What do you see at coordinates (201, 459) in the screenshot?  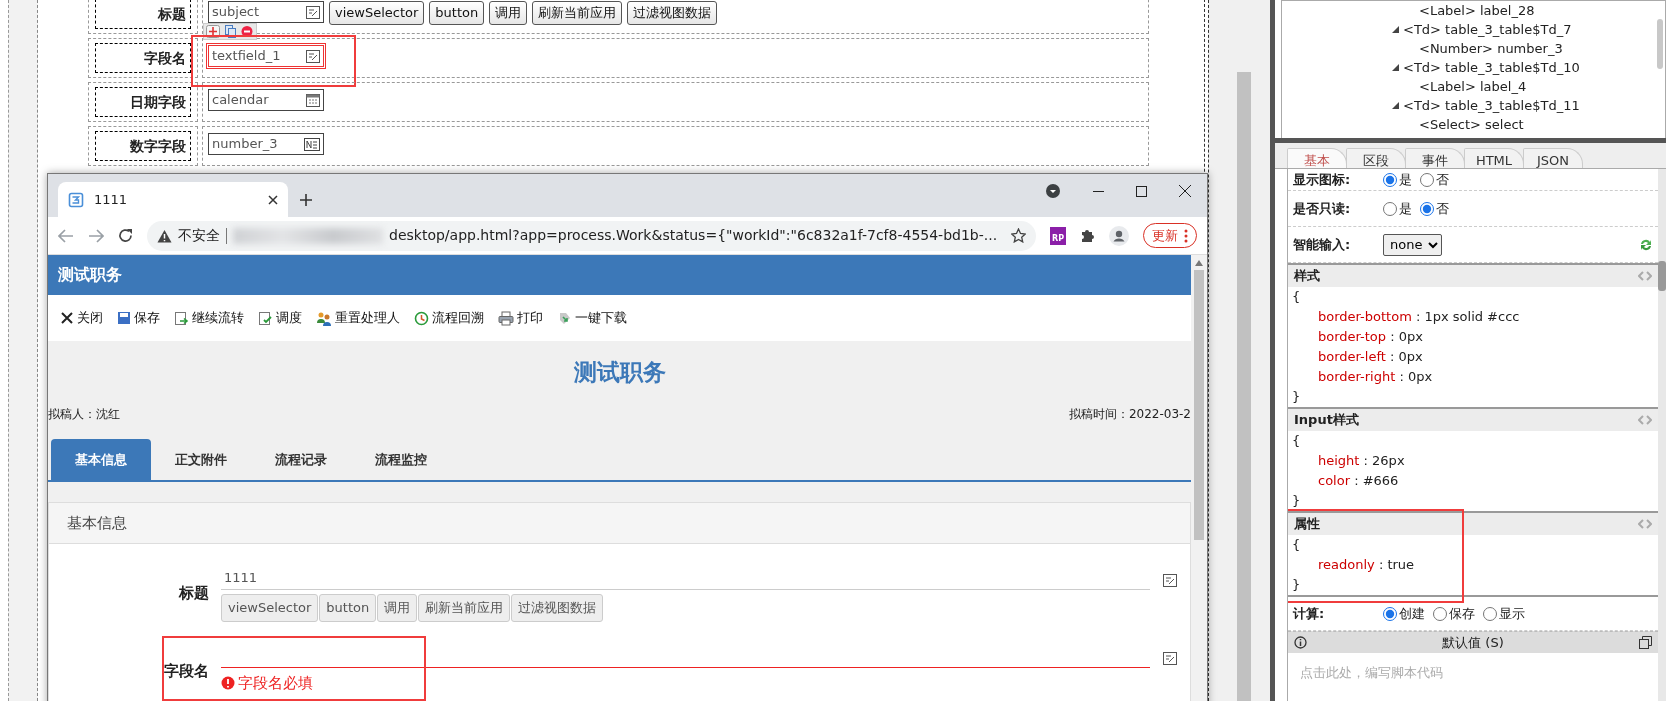 I see `tab: 正文附件` at bounding box center [201, 459].